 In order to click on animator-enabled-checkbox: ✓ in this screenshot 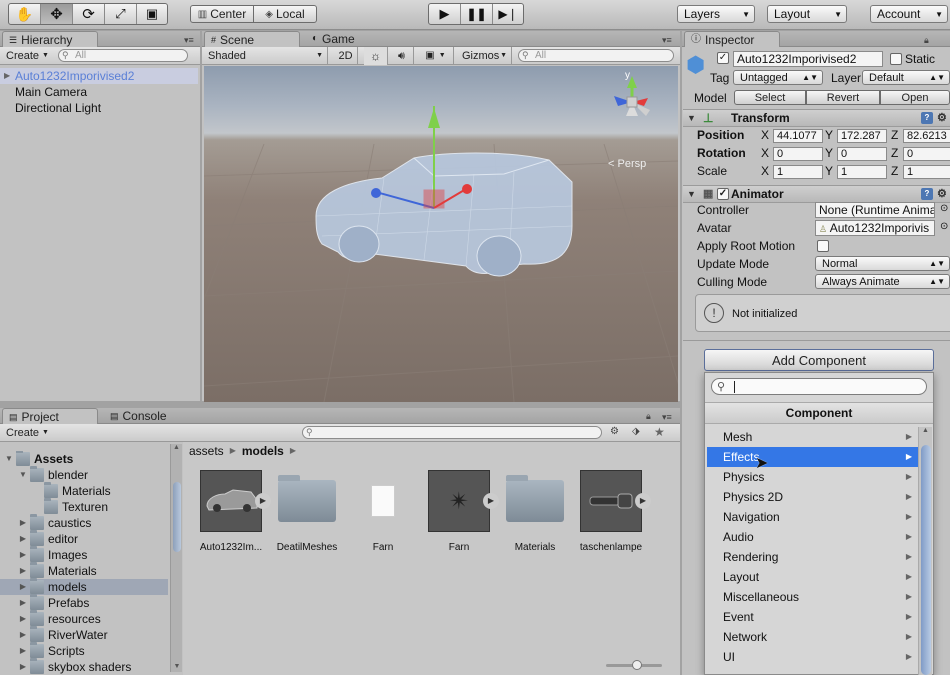, I will do `click(723, 194)`.